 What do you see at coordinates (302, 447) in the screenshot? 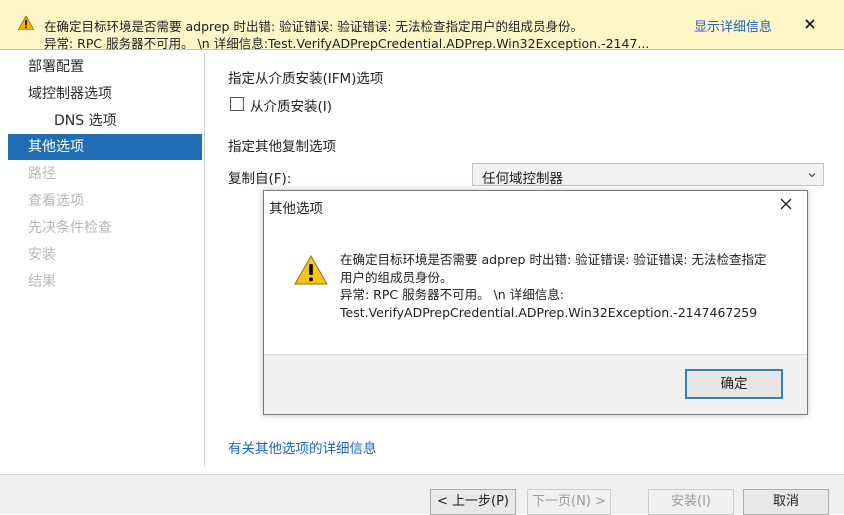
I see `more-options-info-link: 有关其他选项的详细信息` at bounding box center [302, 447].